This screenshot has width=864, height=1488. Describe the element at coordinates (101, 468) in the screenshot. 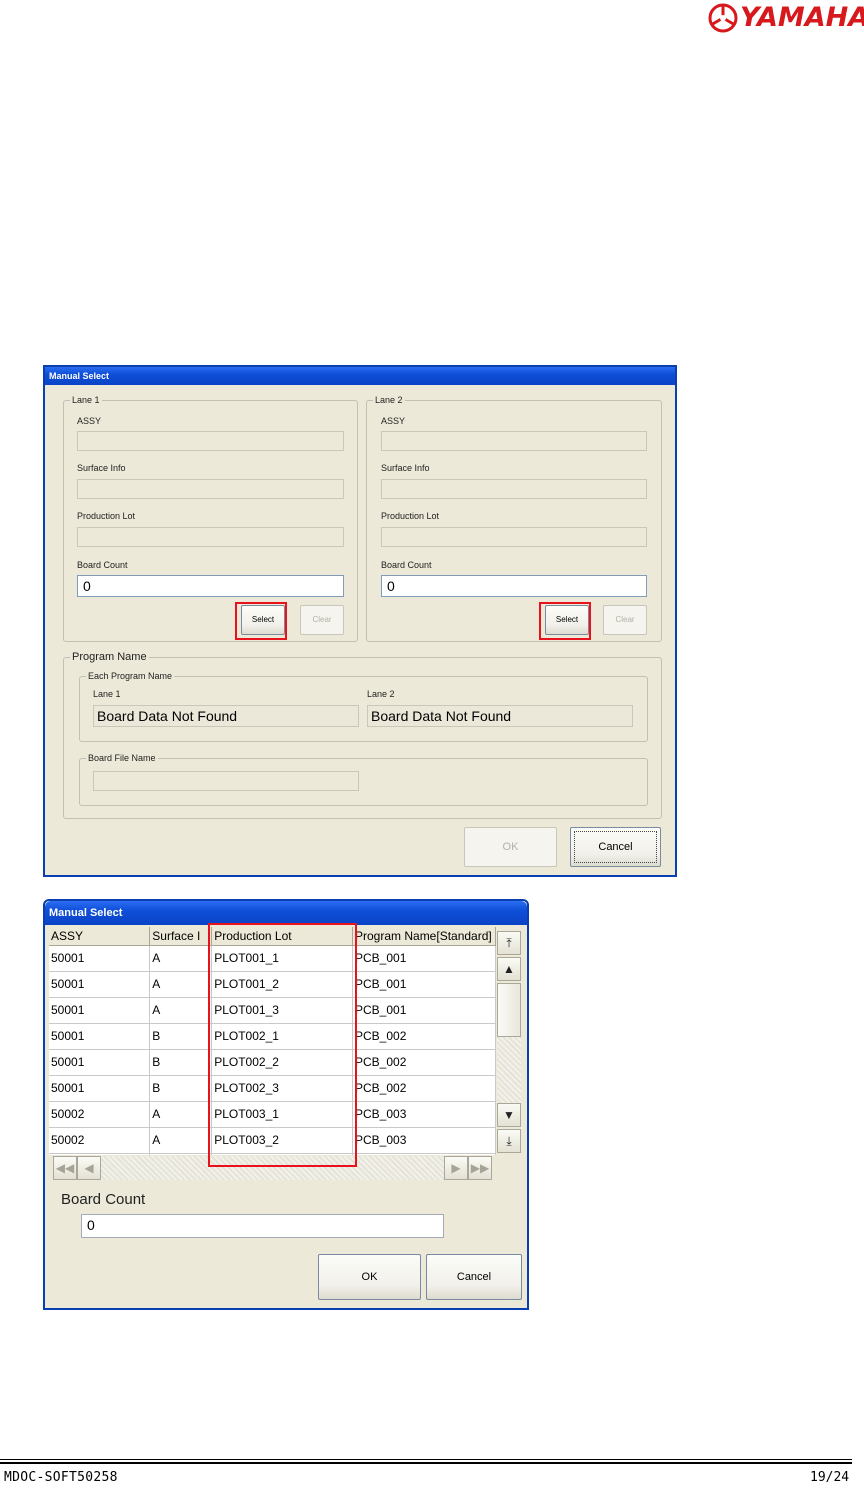

I see `lane1-surface-label: Surface Info` at that location.